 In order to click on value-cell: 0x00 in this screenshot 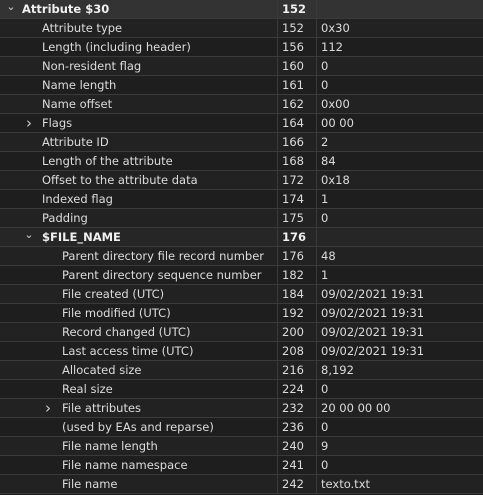, I will do `click(400, 104)`.